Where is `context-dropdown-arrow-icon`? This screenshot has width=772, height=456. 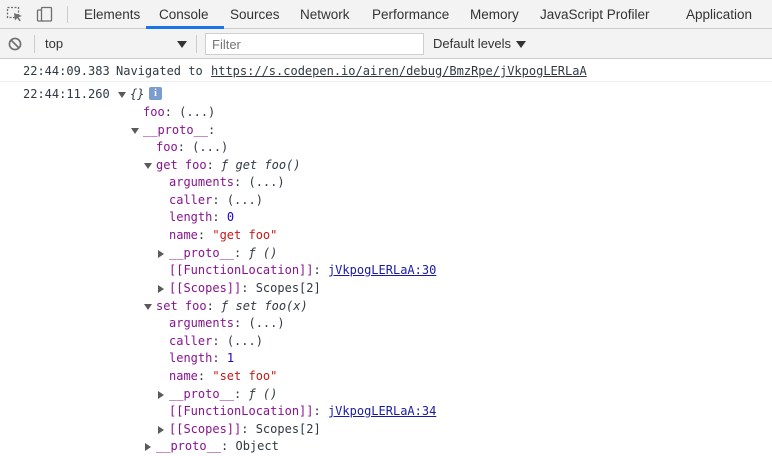 context-dropdown-arrow-icon is located at coordinates (182, 43).